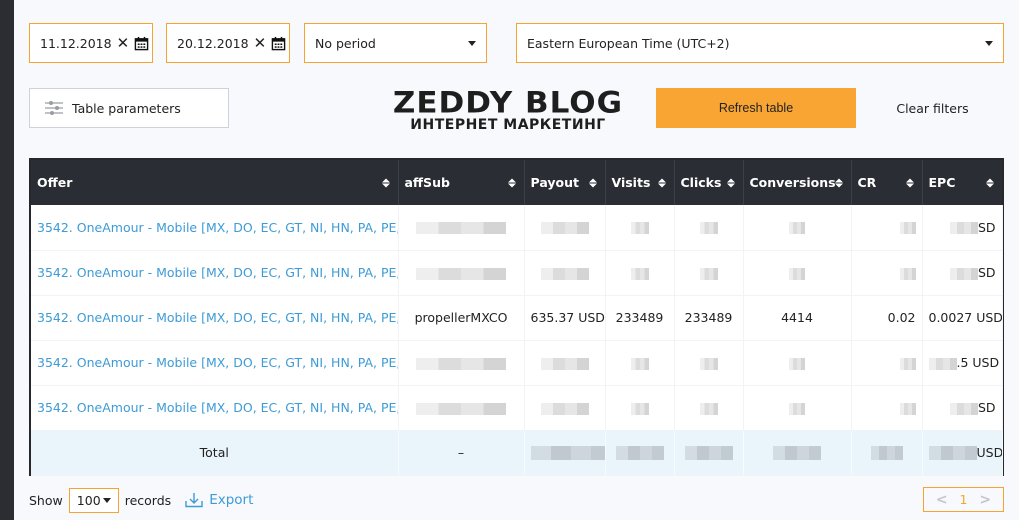  Describe the element at coordinates (756, 108) in the screenshot. I see `refresh-table-button: Refresh table` at that location.